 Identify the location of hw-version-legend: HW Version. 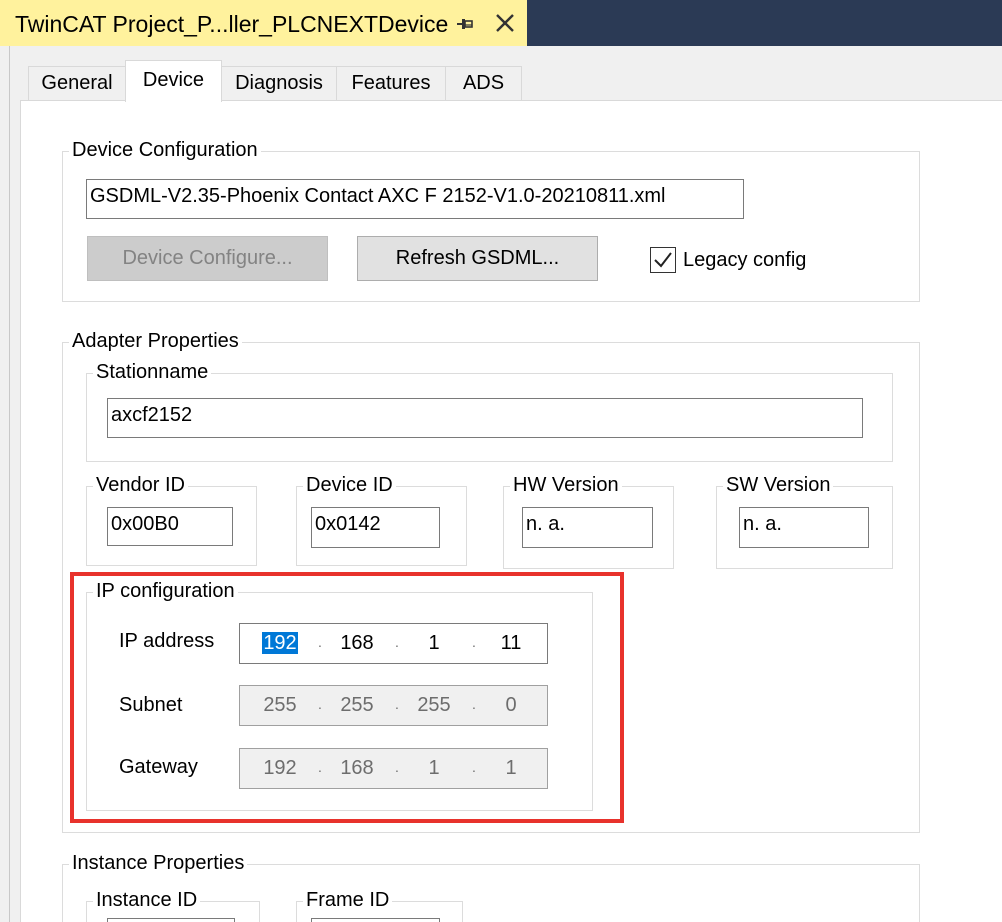
(566, 485).